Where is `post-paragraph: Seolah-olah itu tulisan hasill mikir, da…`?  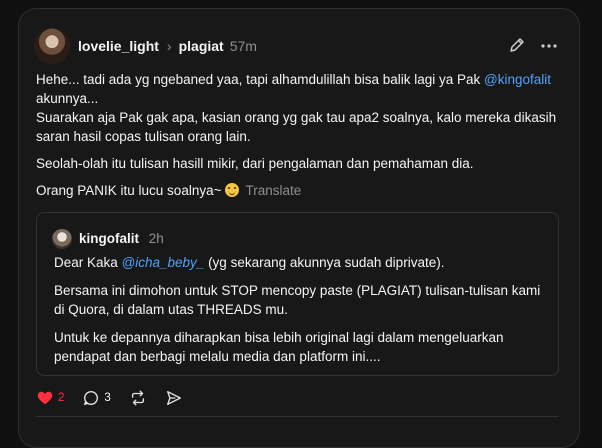
post-paragraph: Seolah-olah itu tulisan hasill mikir, da… is located at coordinates (255, 163).